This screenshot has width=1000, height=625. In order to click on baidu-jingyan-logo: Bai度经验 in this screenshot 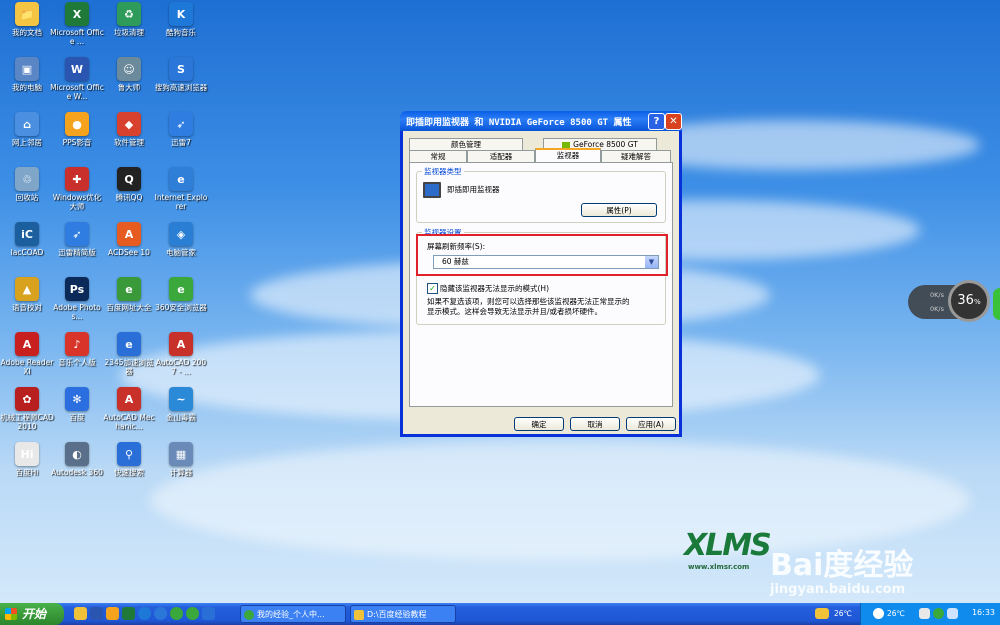, I will do `click(842, 565)`.